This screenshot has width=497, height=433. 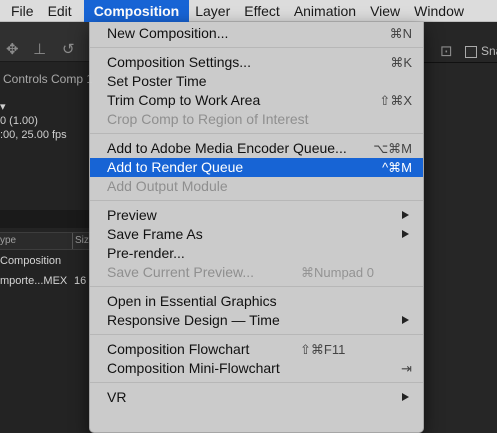 What do you see at coordinates (337, 272) in the screenshot?
I see `menu-item-shortcut: ⌘Numpad 0` at bounding box center [337, 272].